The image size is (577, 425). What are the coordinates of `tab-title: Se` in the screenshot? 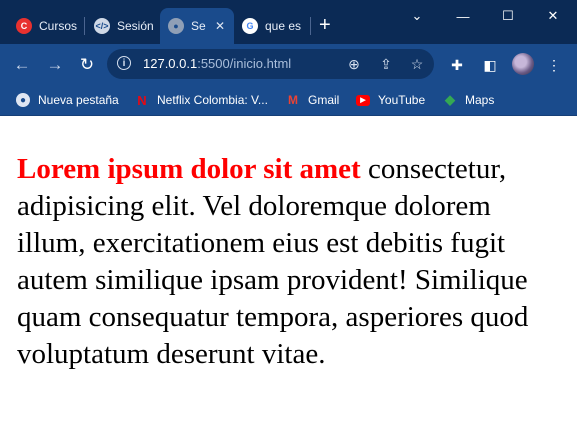 It's located at (198, 26).